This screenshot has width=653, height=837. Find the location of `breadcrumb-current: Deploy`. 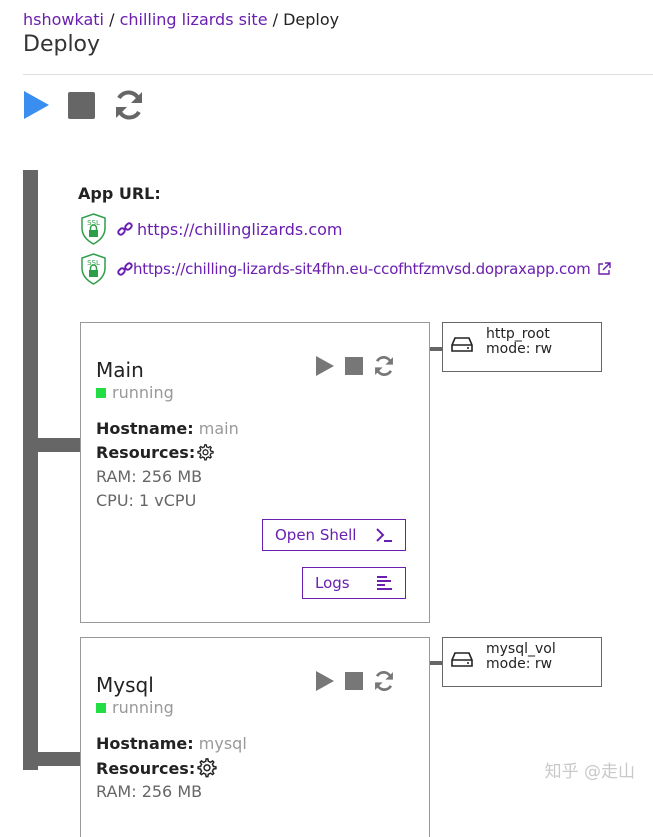

breadcrumb-current: Deploy is located at coordinates (311, 19).